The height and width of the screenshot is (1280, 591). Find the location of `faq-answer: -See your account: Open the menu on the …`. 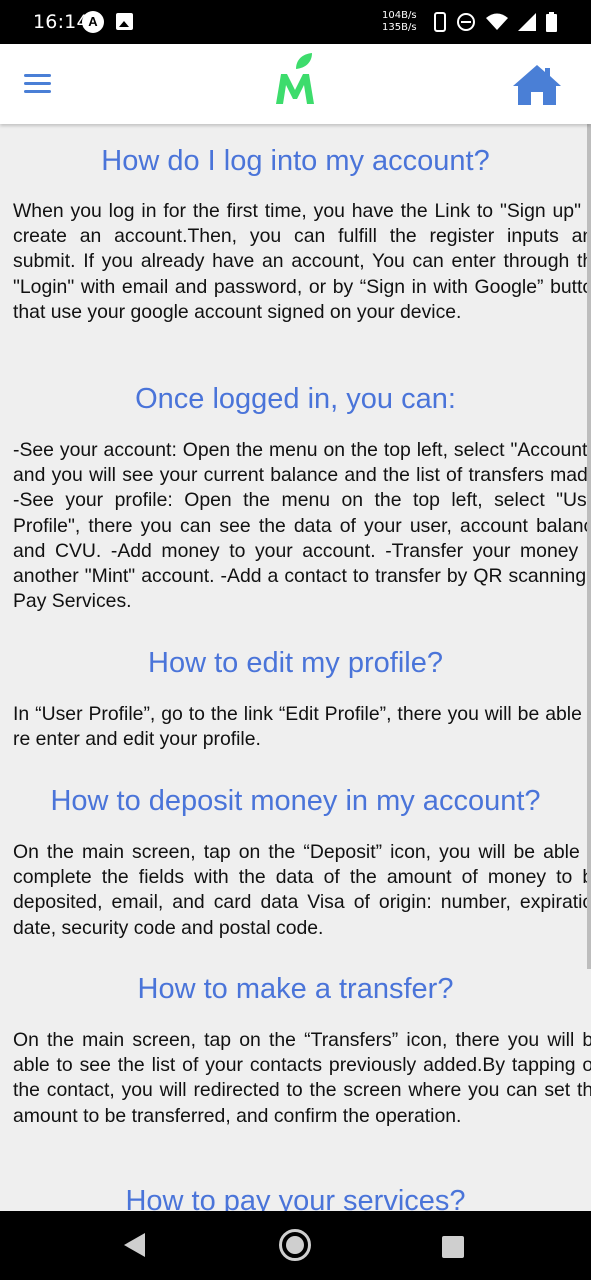

faq-answer: -See your account: Open the menu on the … is located at coordinates (302, 526).